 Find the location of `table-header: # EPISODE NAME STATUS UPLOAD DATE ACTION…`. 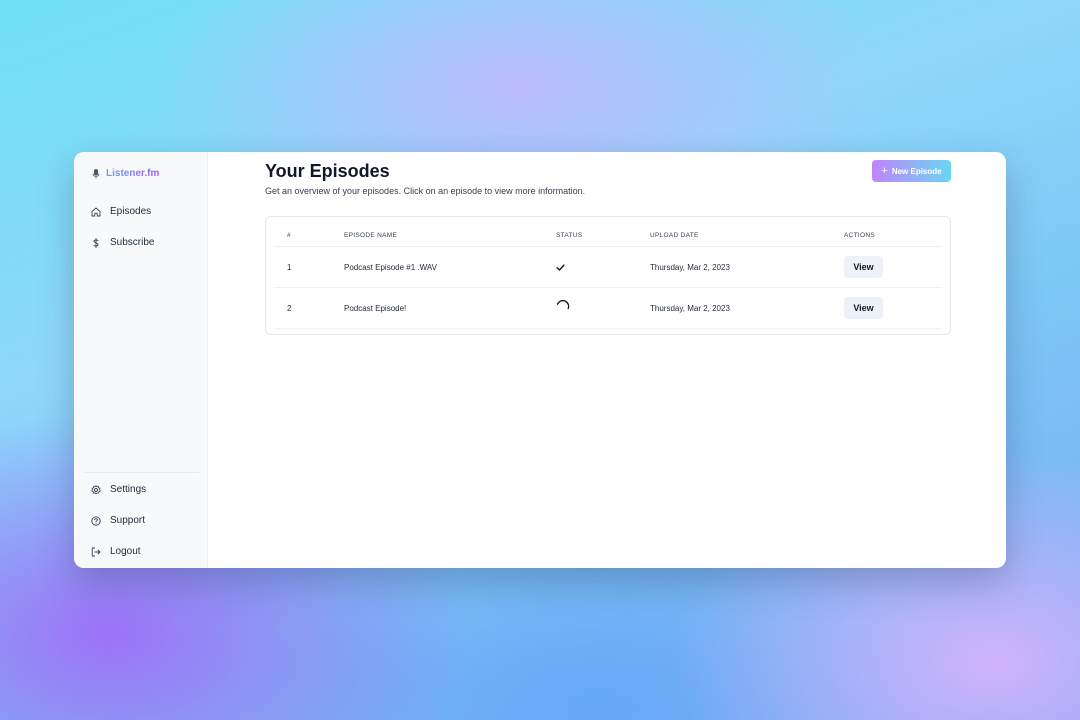

table-header: # EPISODE NAME STATUS UPLOAD DATE ACTION… is located at coordinates (608, 236).